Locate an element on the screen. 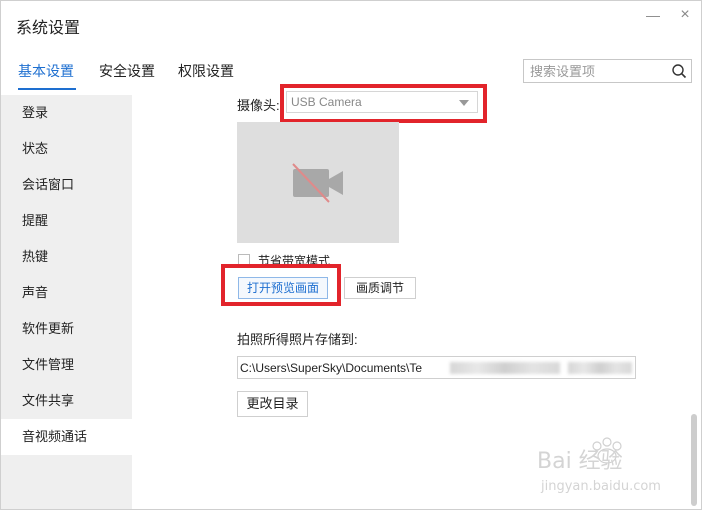 This screenshot has height=510, width=702. camera-label: 摄像头: is located at coordinates (258, 105).